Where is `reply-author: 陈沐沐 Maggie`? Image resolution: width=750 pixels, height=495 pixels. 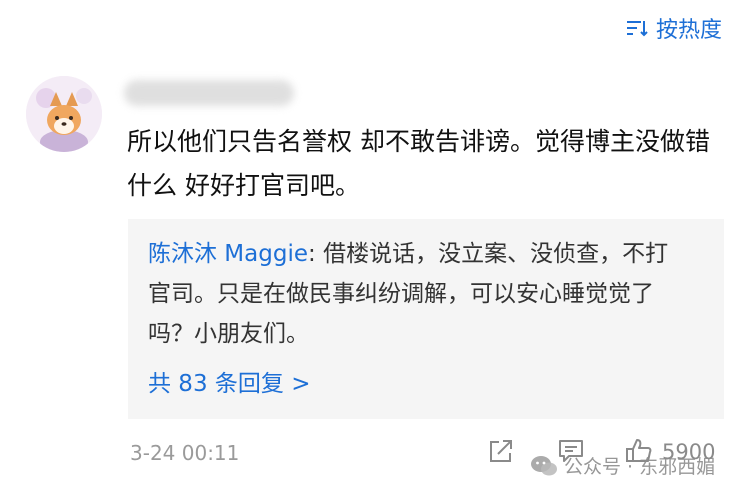
reply-author: 陈沐沐 Maggie is located at coordinates (228, 254).